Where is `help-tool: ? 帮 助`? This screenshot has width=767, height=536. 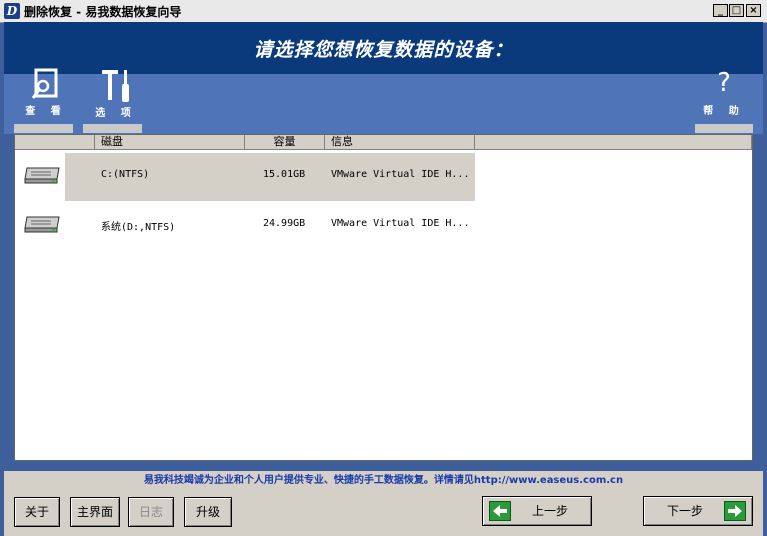 help-tool: ? 帮 助 is located at coordinates (724, 90).